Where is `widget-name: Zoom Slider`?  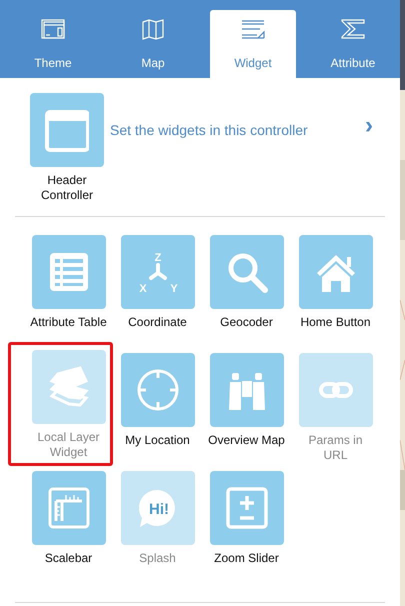
widget-name: Zoom Slider is located at coordinates (246, 558).